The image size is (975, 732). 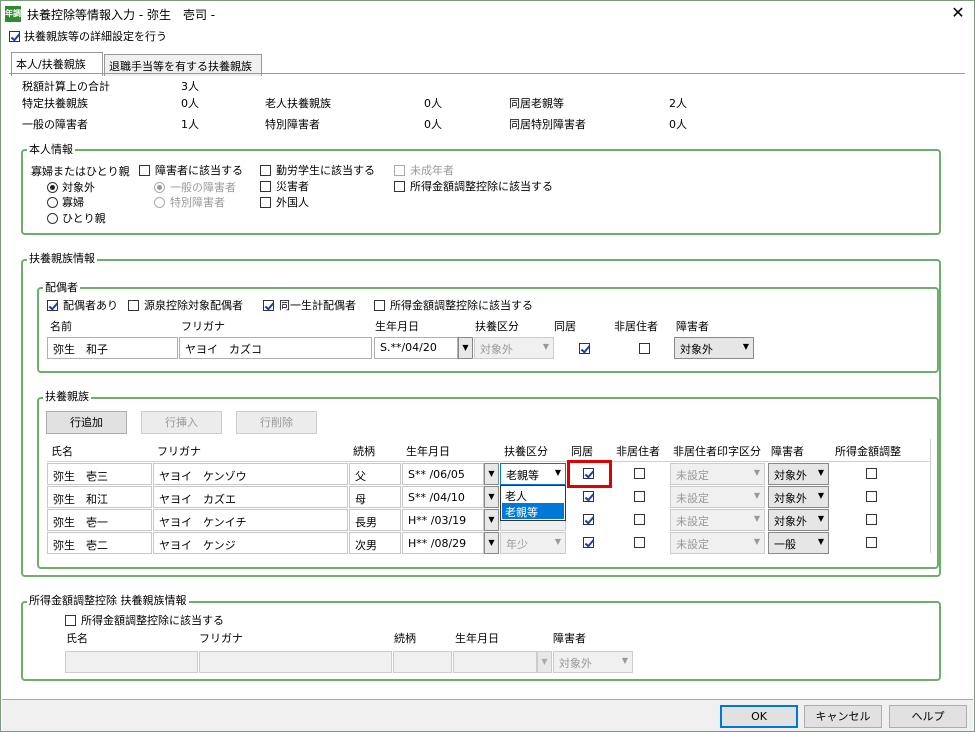 I want to click on family-row-1-nonresident-checkbox, so click(x=639, y=473).